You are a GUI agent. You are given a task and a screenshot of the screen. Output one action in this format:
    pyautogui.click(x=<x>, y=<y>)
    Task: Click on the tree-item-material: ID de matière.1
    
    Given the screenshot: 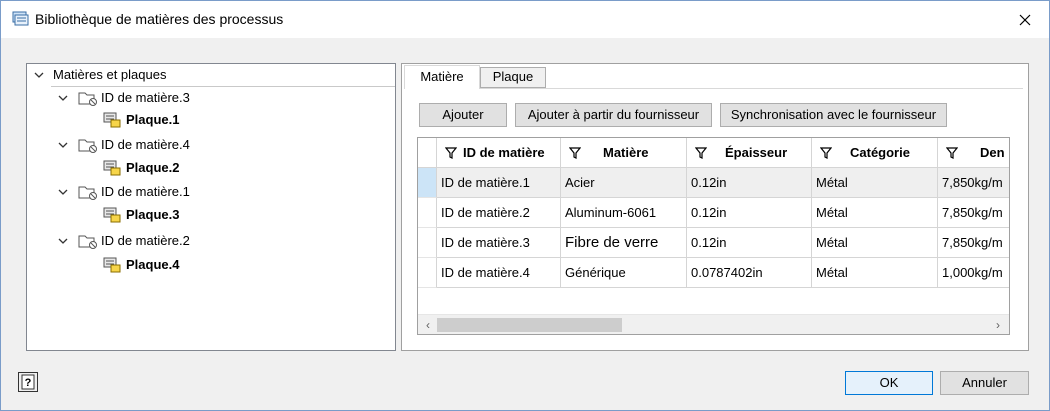 What is the action you would take?
    pyautogui.click(x=123, y=192)
    